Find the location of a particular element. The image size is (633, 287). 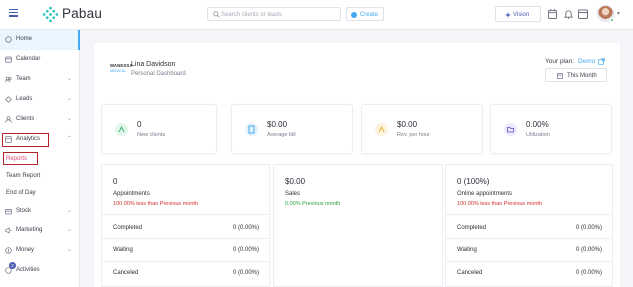

stat-value: 0 is located at coordinates (139, 124).